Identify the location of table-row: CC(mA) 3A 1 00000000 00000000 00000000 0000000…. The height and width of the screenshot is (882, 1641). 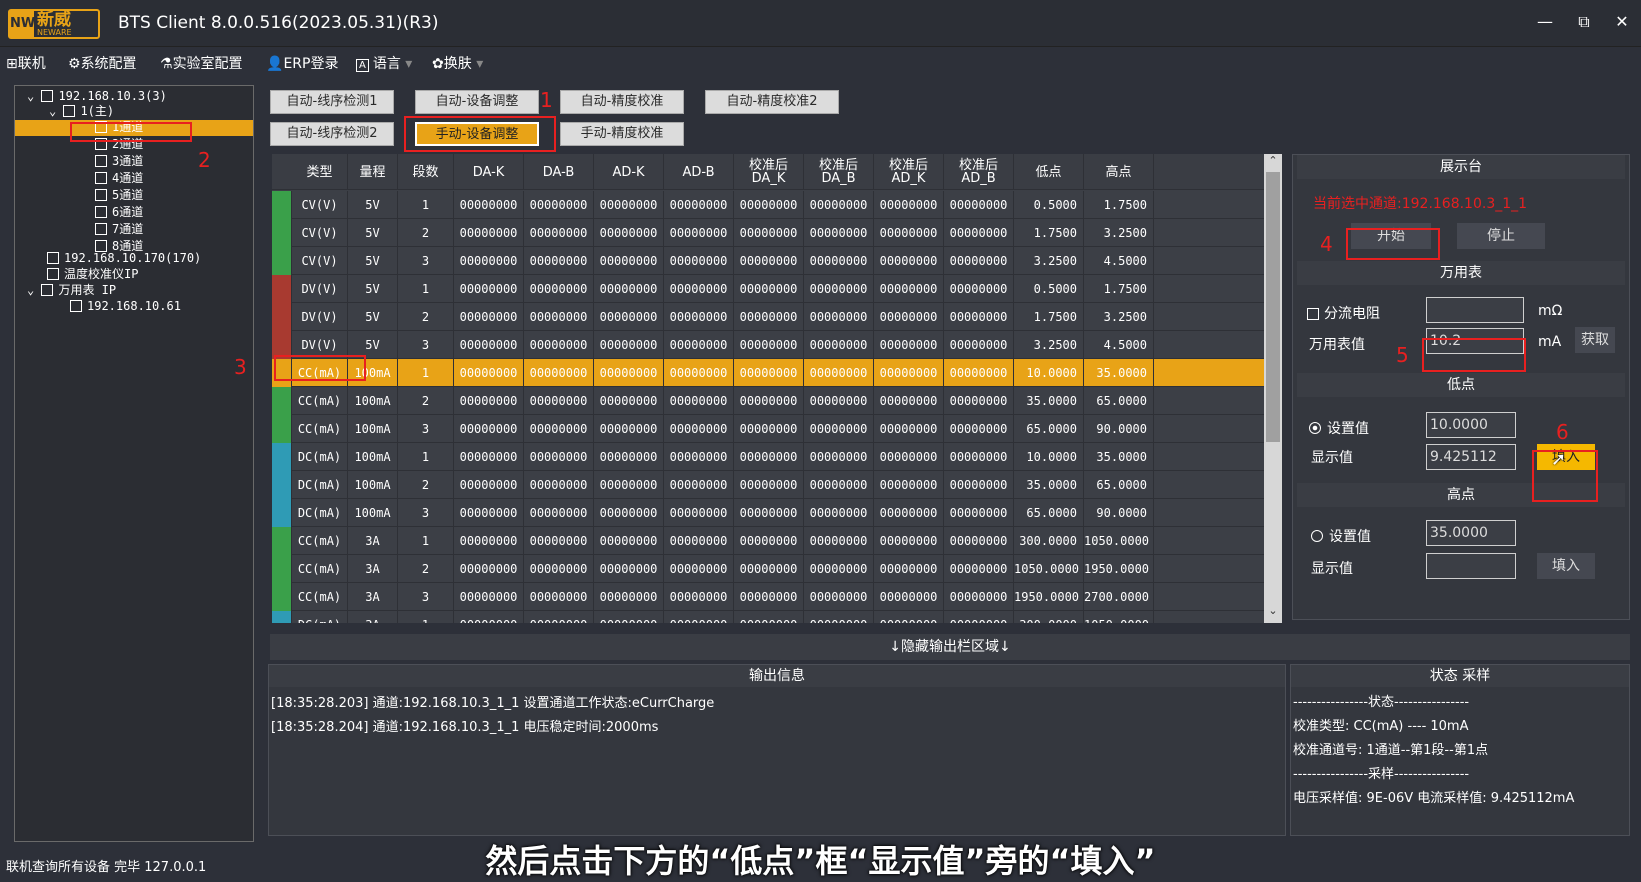
(768, 541).